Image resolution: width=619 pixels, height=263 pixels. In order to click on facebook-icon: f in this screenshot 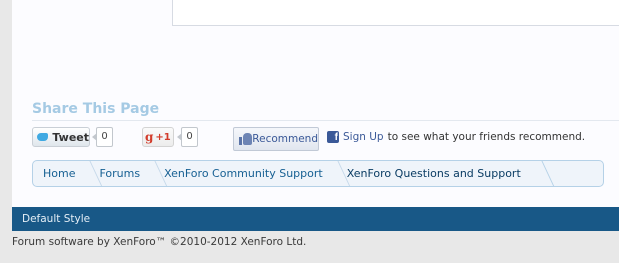, I will do `click(333, 137)`.